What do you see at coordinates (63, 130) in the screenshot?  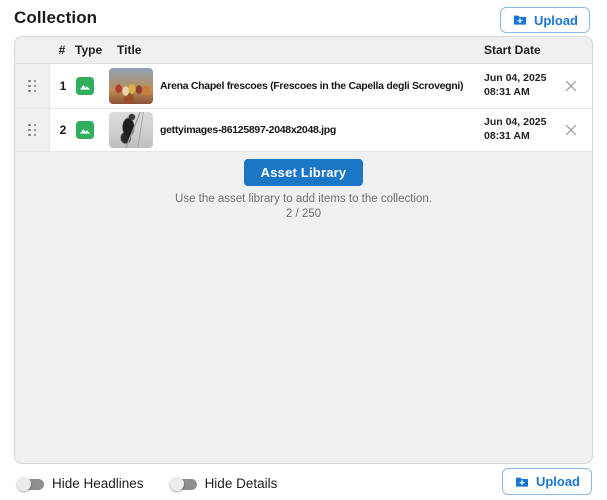 I see `row-index: 2` at bounding box center [63, 130].